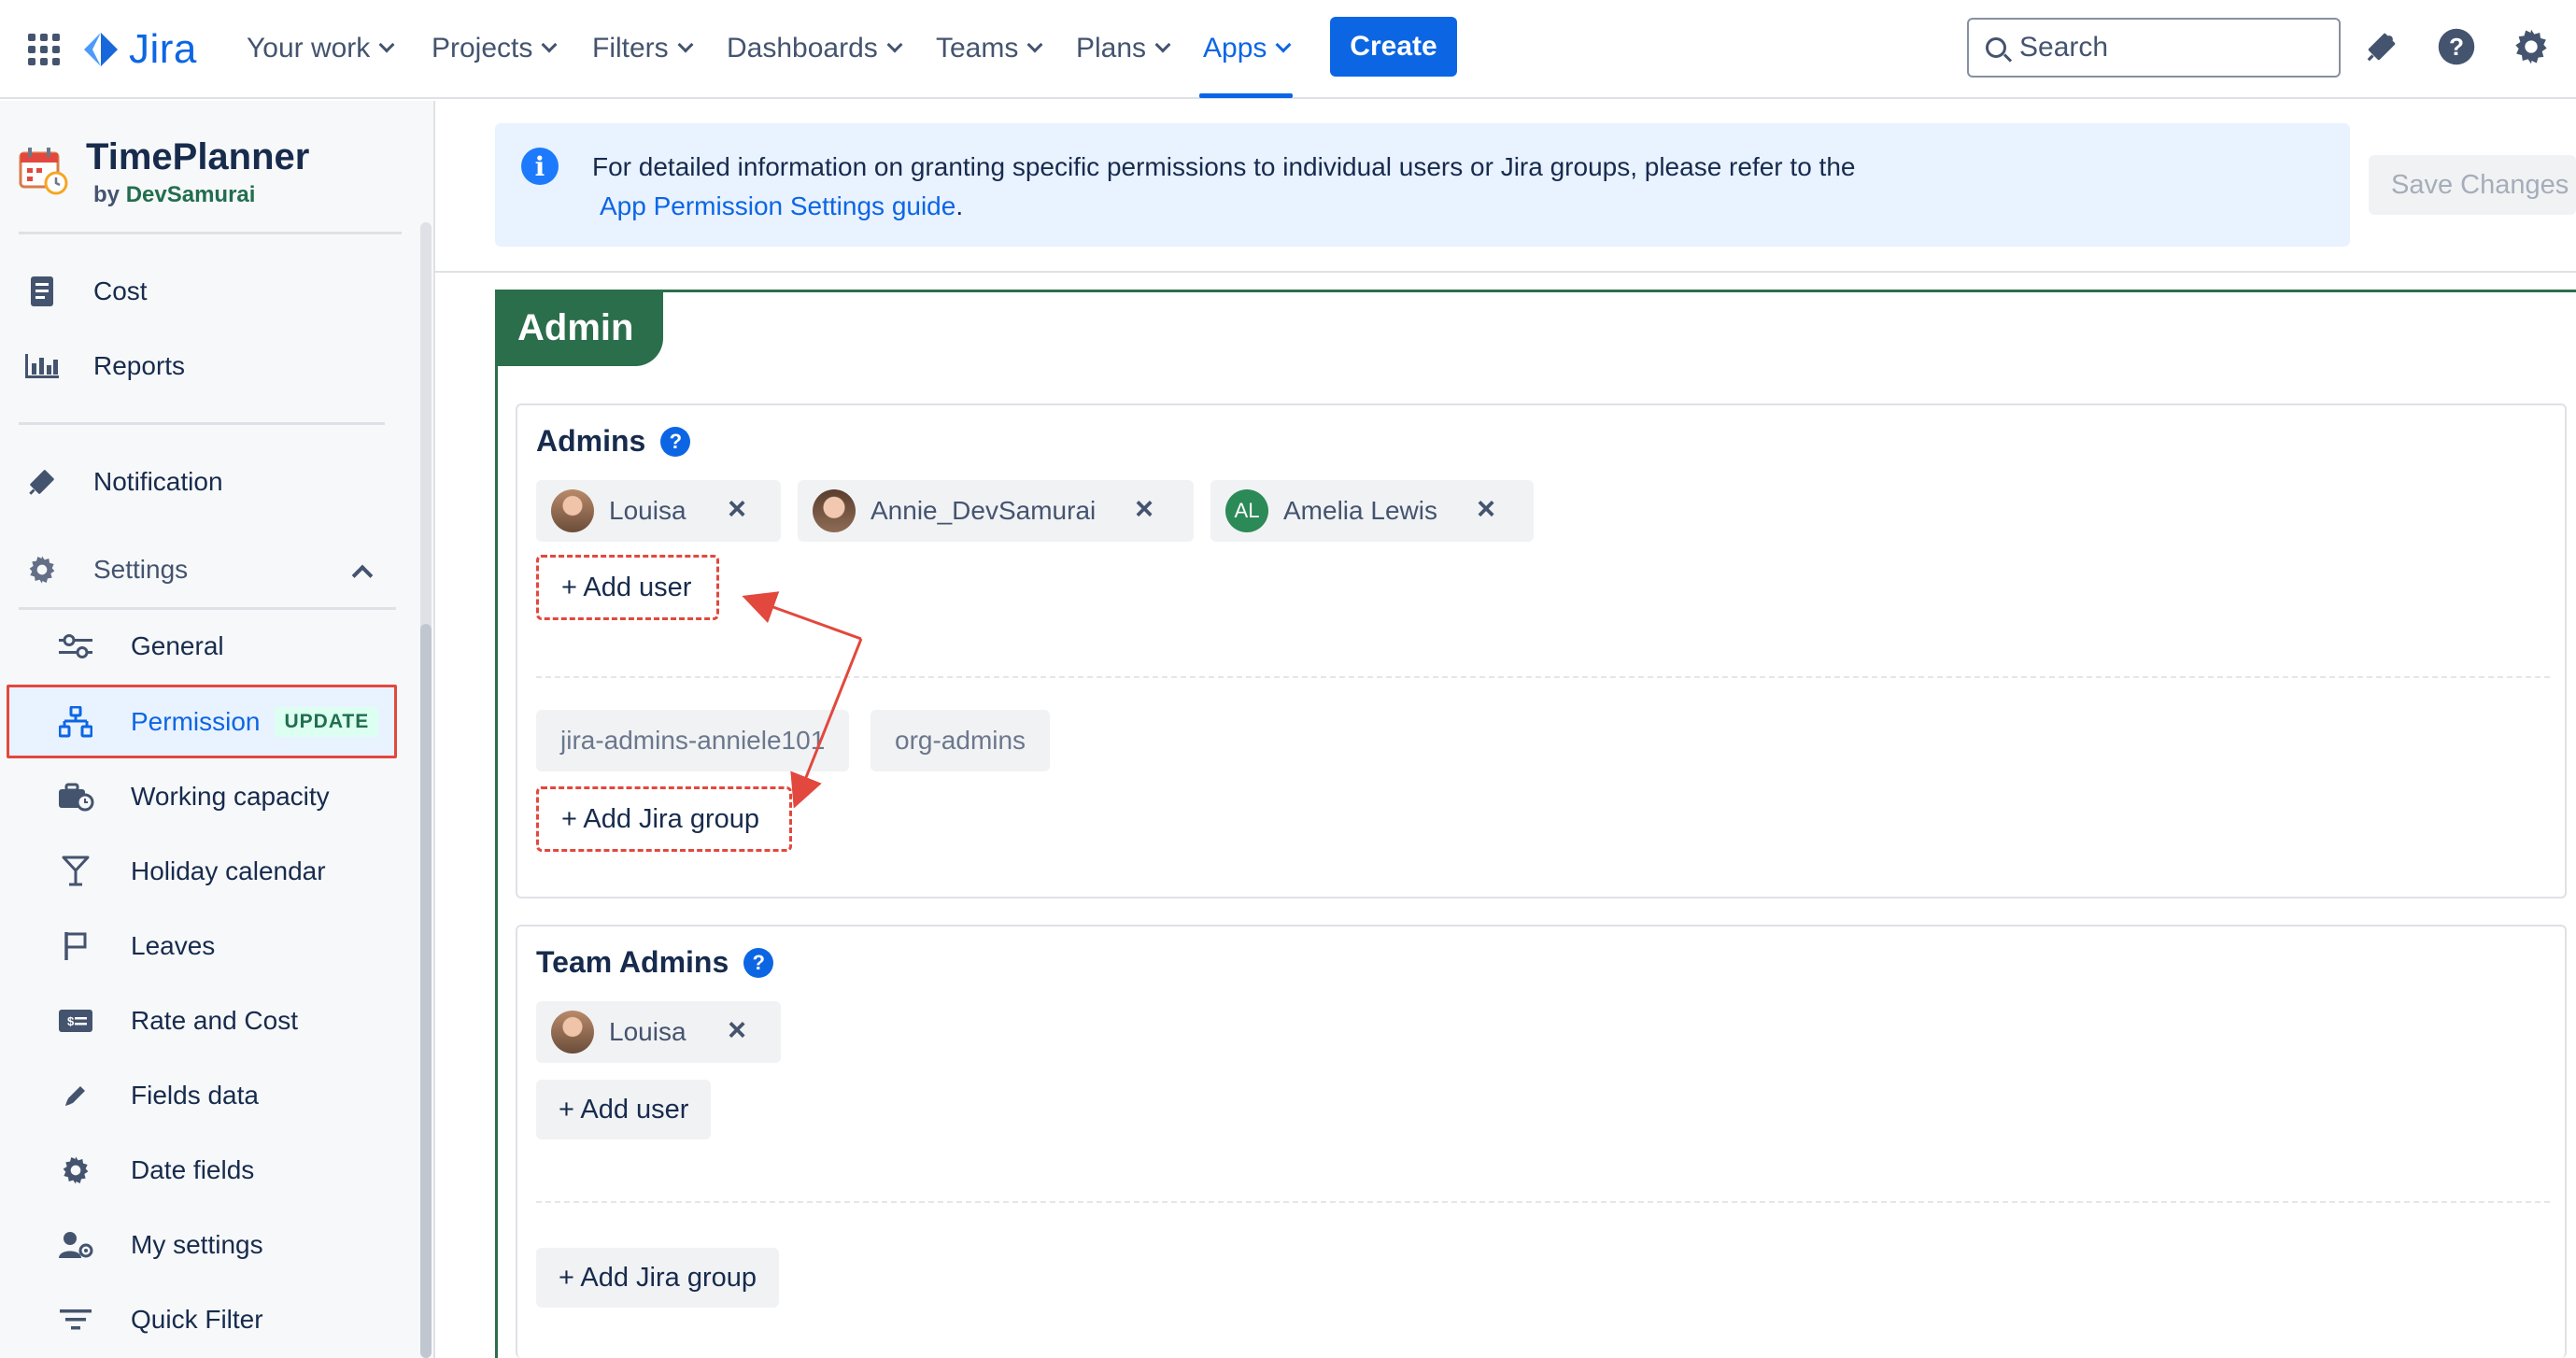 Image resolution: width=2576 pixels, height=1358 pixels. Describe the element at coordinates (42, 482) in the screenshot. I see `megaphone-icon` at that location.